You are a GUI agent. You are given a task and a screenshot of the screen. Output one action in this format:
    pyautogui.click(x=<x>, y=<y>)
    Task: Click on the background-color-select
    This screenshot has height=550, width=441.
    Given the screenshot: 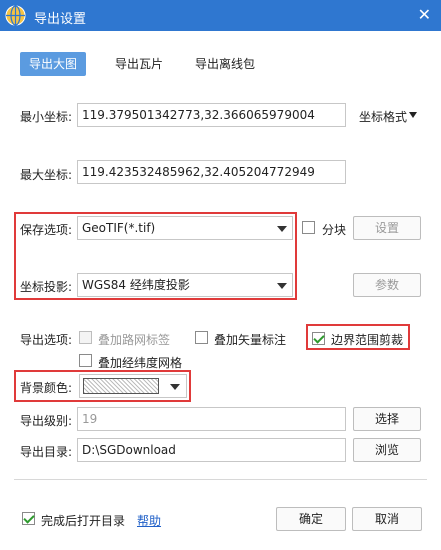 What is the action you would take?
    pyautogui.click(x=133, y=386)
    